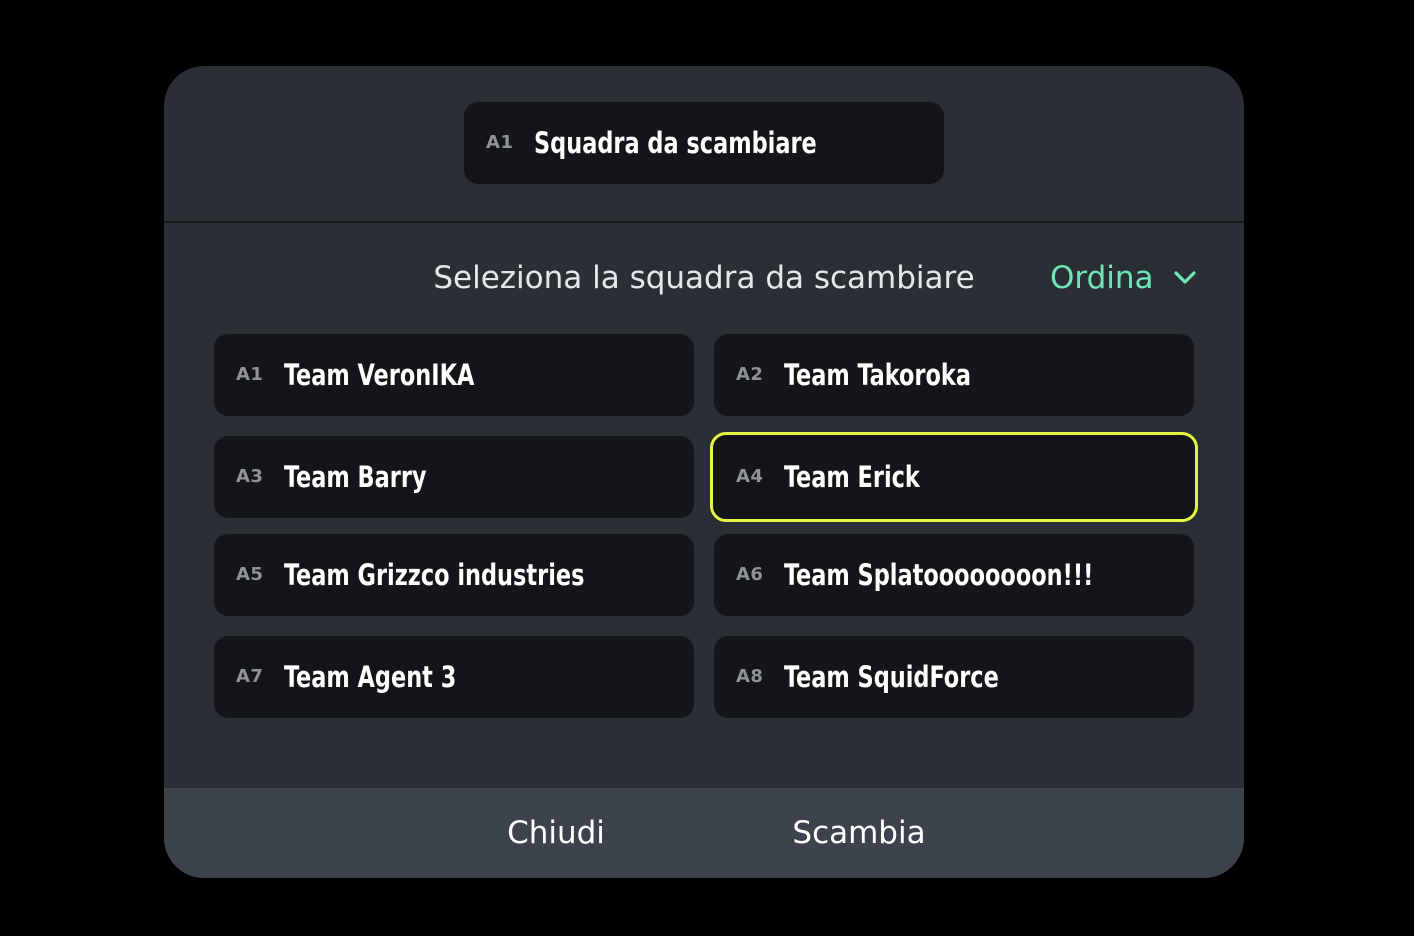 This screenshot has height=936, width=1414. I want to click on team-code: A6, so click(750, 574).